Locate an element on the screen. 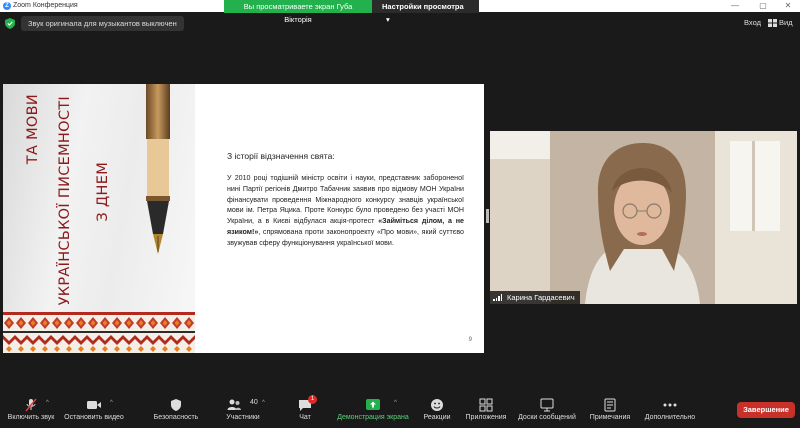 This screenshot has height=428, width=800. share-options-caret: ^ is located at coordinates (395, 403).